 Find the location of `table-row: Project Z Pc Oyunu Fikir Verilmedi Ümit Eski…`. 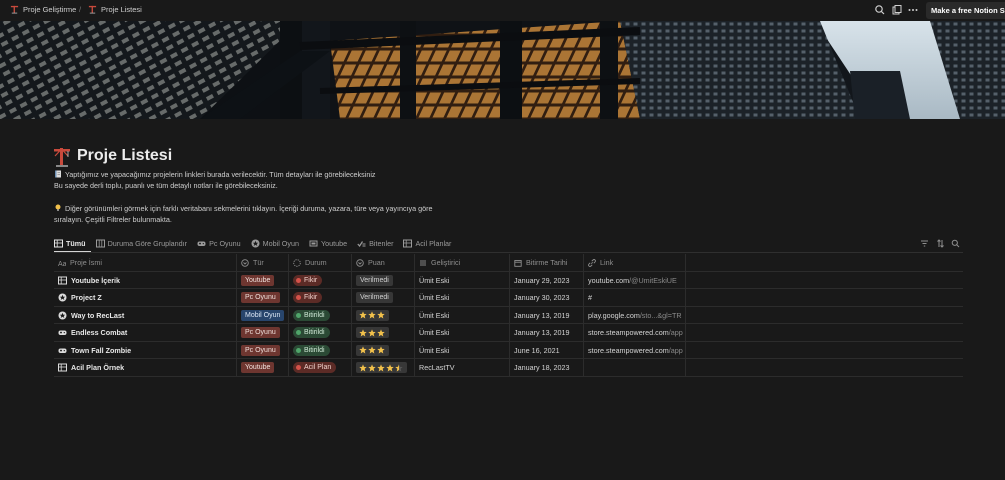

table-row: Project Z Pc Oyunu Fikir Verilmedi Ümit Eski… is located at coordinates (508, 298).